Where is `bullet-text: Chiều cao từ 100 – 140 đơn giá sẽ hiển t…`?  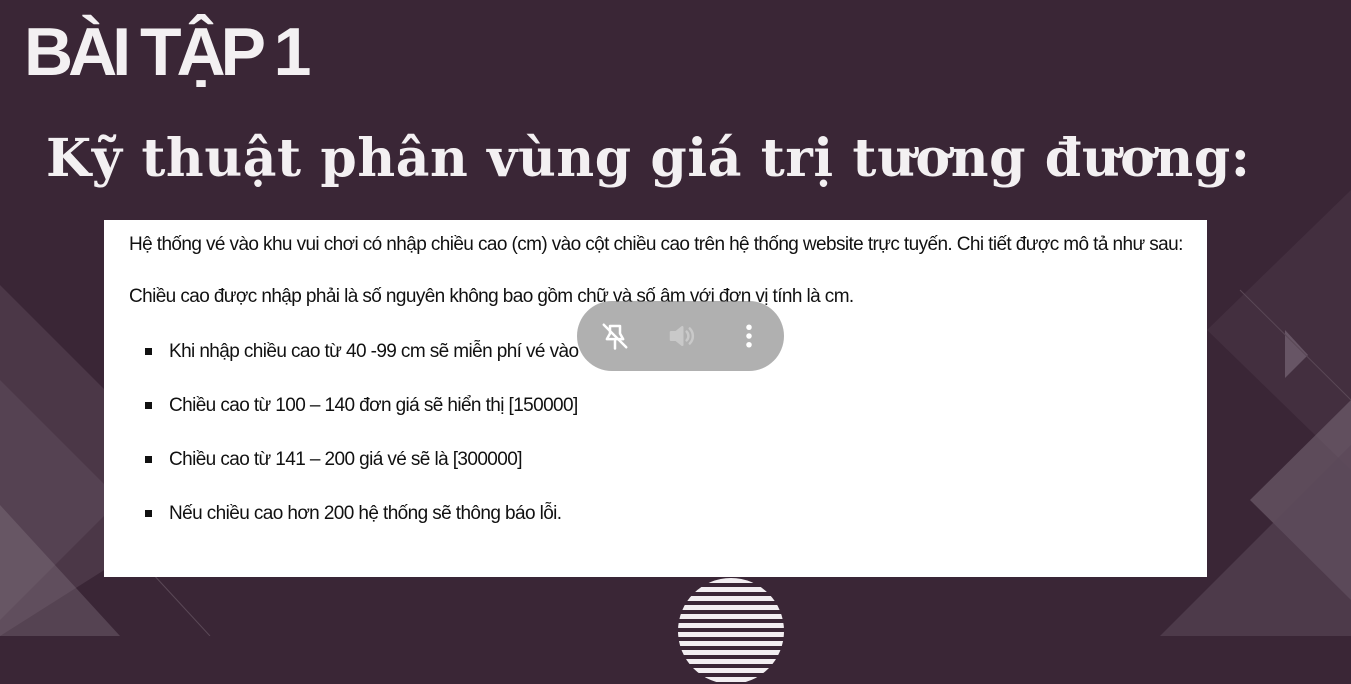
bullet-text: Chiều cao từ 100 – 140 đơn giá sẽ hiển t… is located at coordinates (373, 405).